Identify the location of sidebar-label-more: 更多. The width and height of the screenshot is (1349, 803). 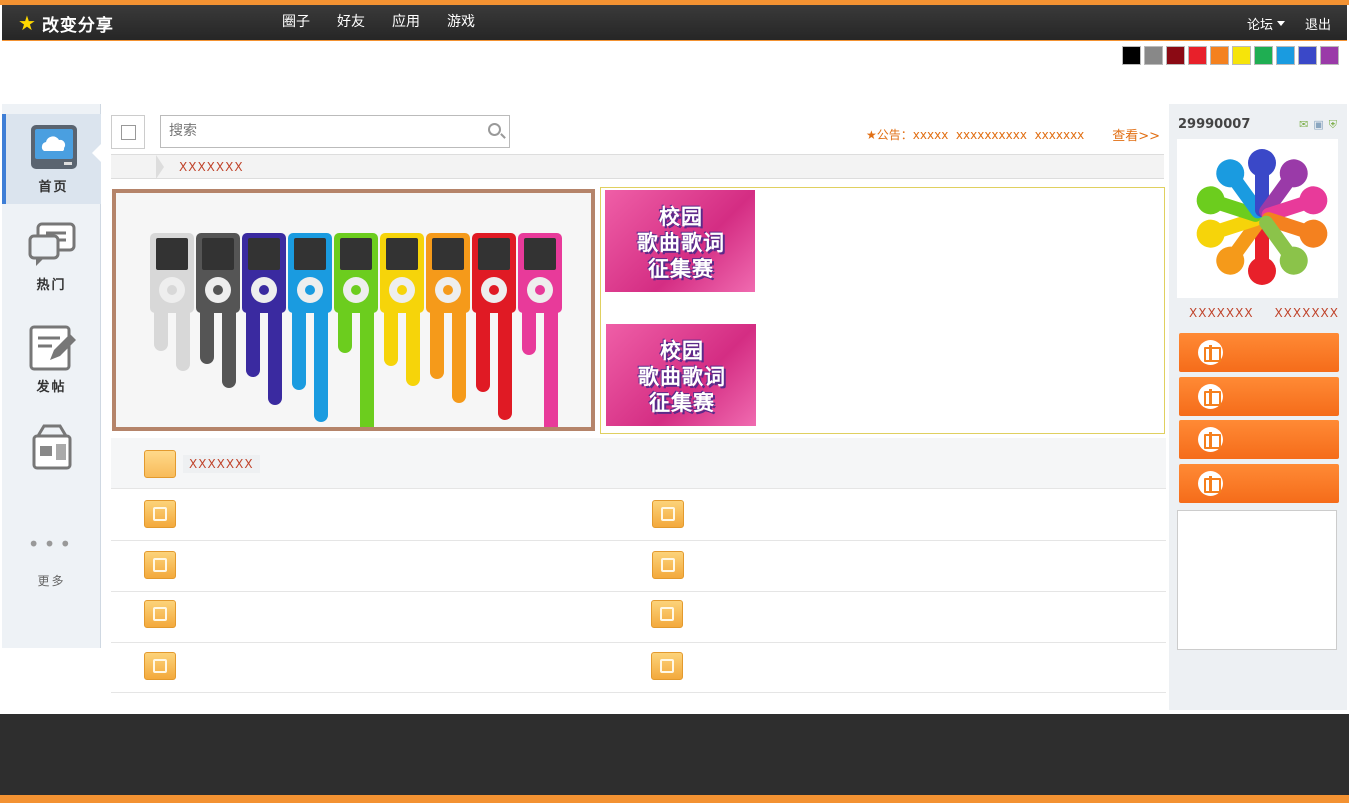
(51, 581).